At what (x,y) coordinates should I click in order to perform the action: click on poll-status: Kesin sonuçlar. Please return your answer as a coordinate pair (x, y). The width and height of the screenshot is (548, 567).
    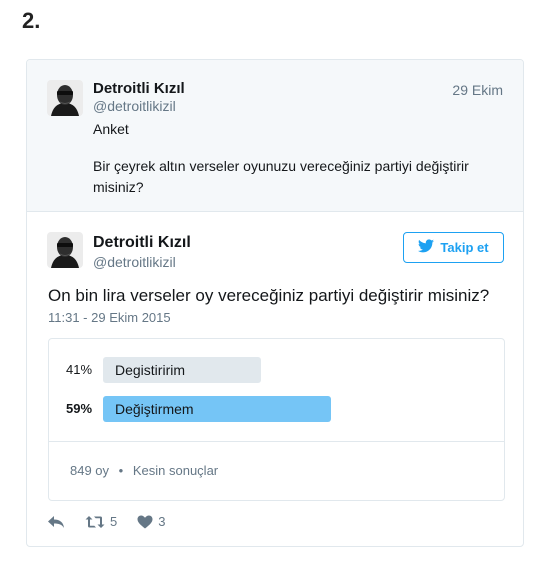
    Looking at the image, I should click on (175, 470).